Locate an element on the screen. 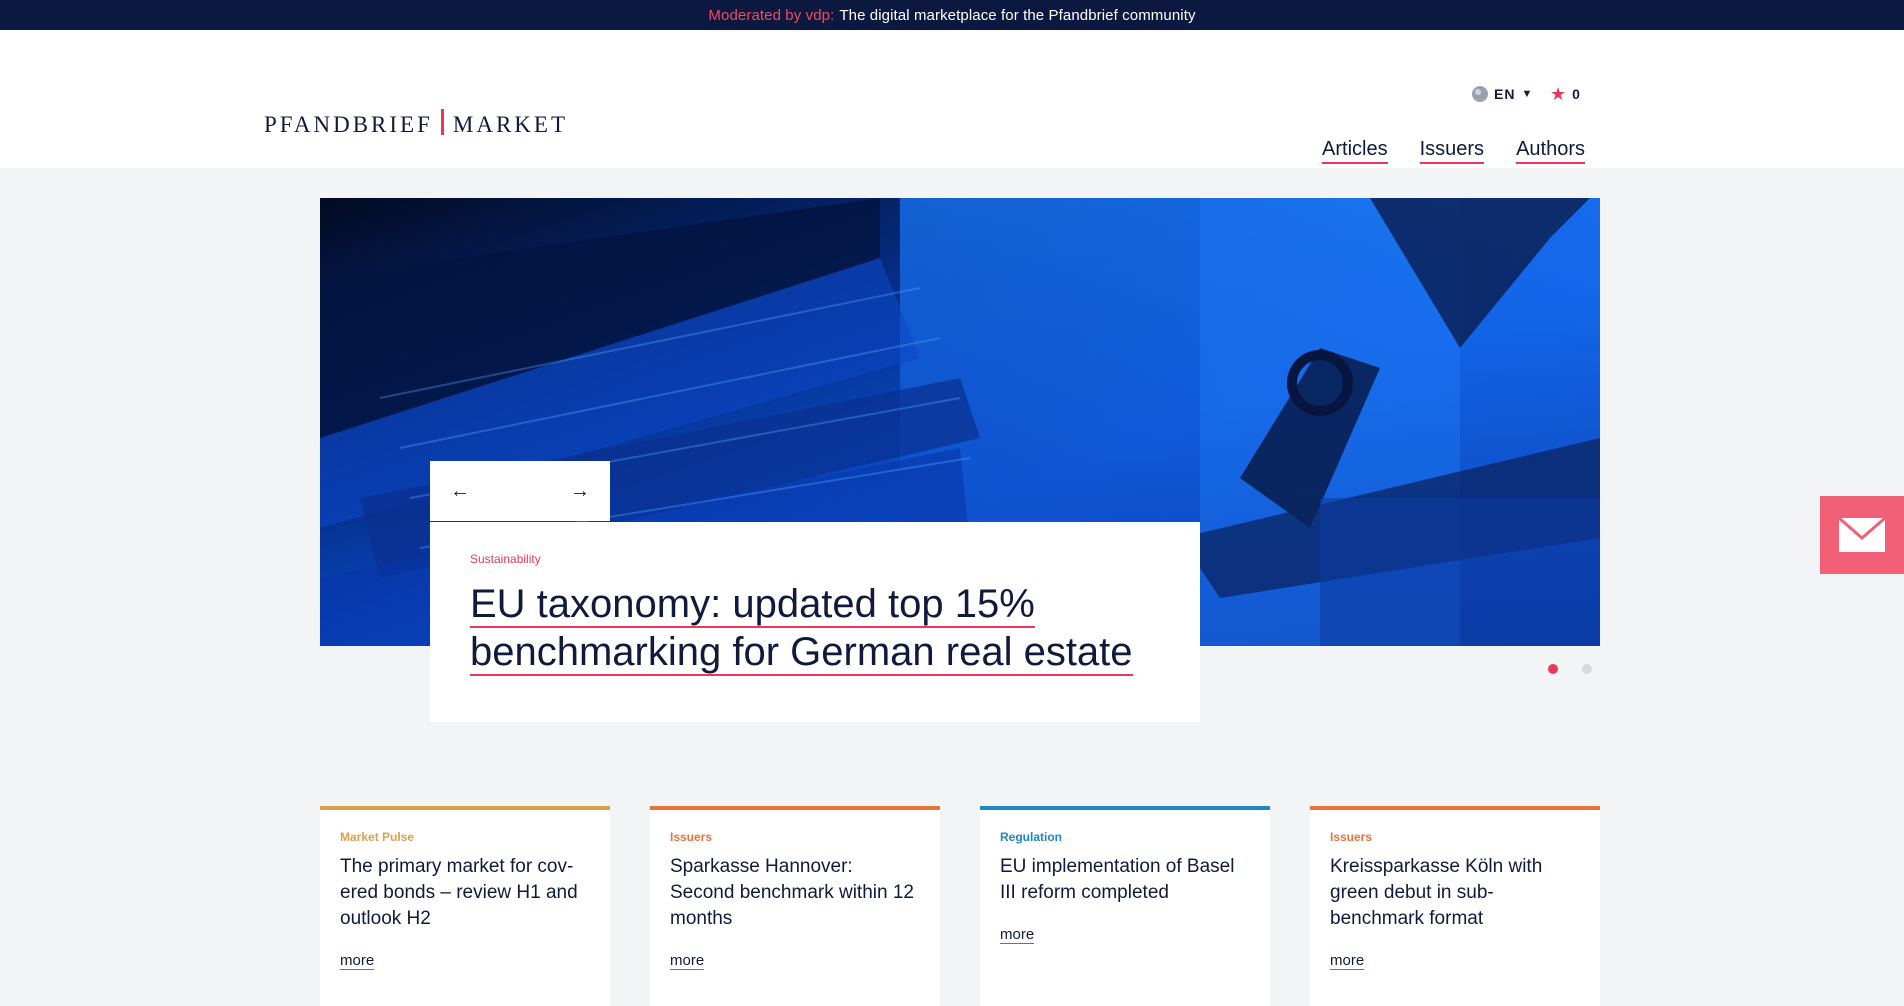 This screenshot has height=1006, width=1904. newsletter-button is located at coordinates (1862, 535).